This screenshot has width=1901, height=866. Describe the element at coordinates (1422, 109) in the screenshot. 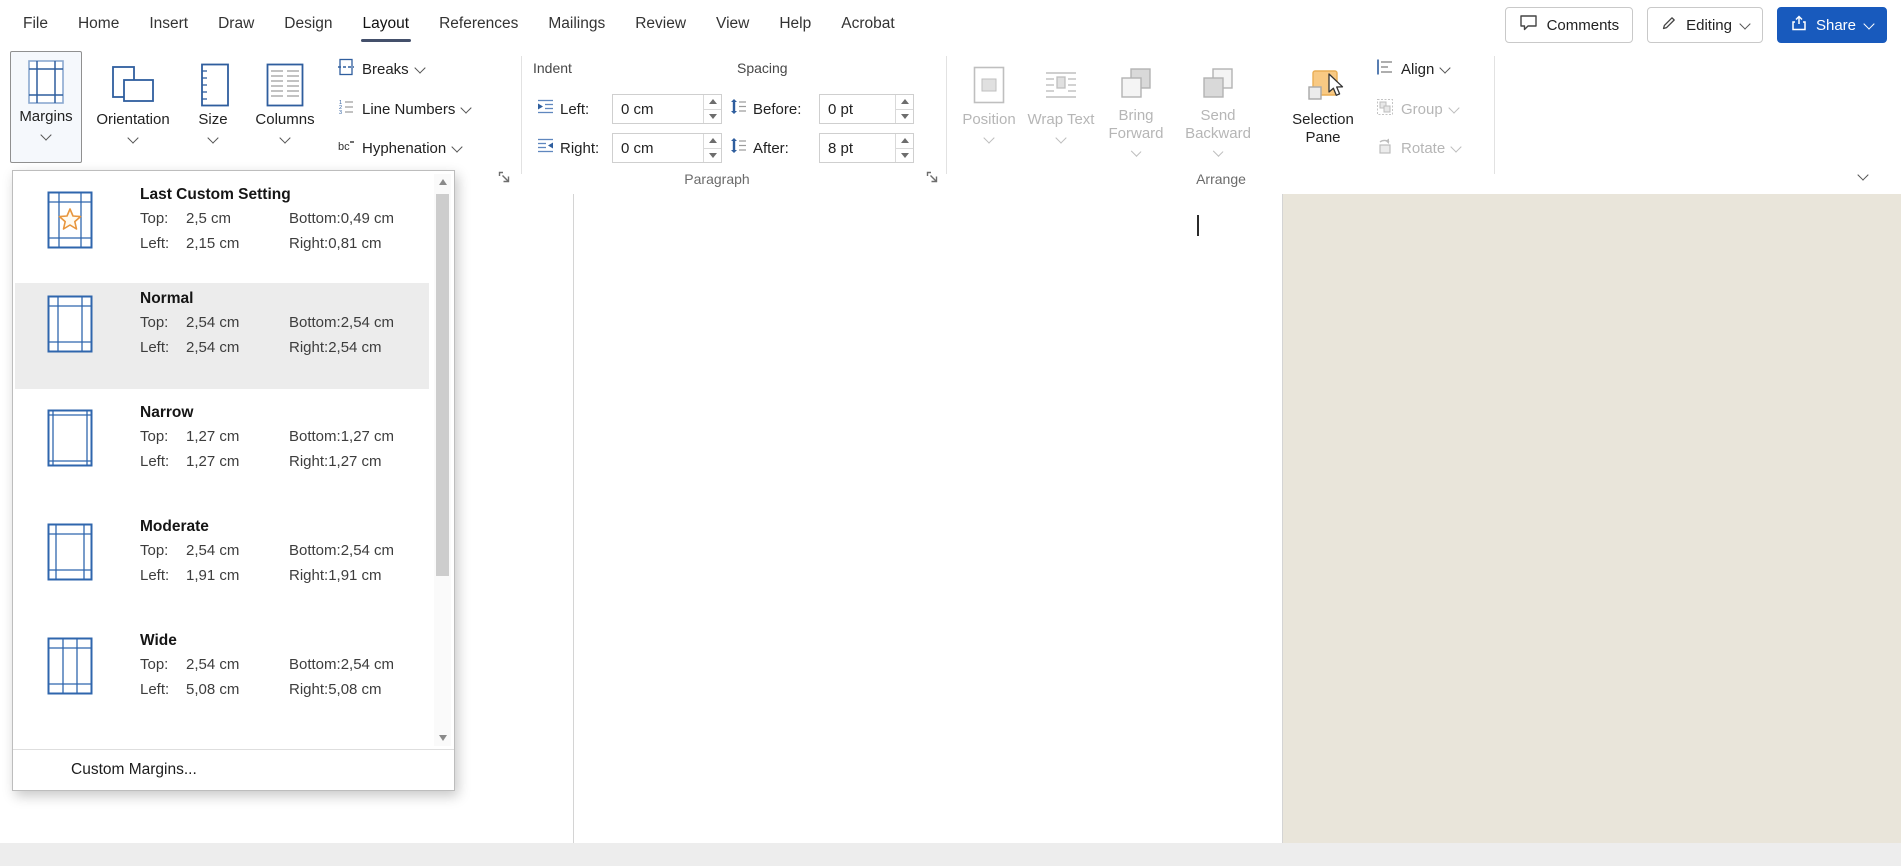

I see `group-label: Group` at that location.